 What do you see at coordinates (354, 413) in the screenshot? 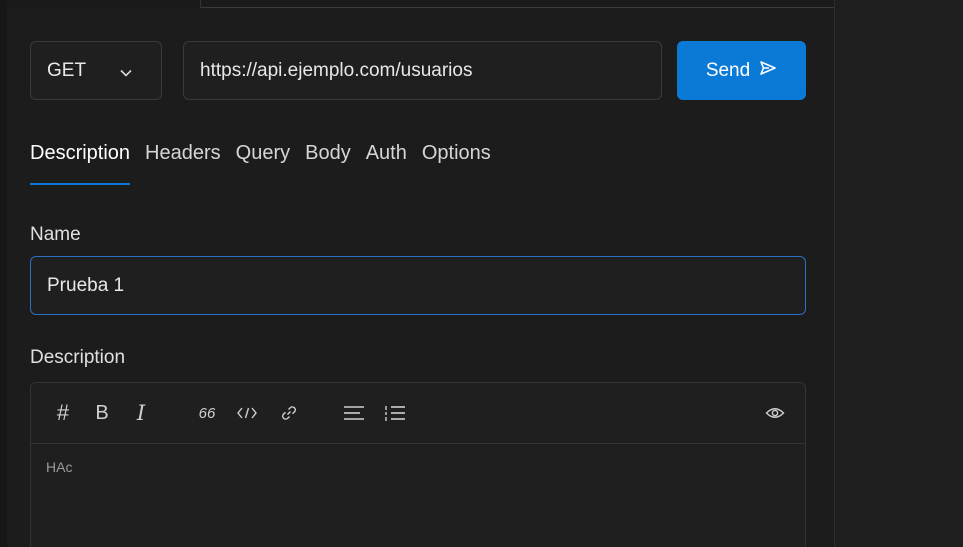
I see `bullet-list-icon` at bounding box center [354, 413].